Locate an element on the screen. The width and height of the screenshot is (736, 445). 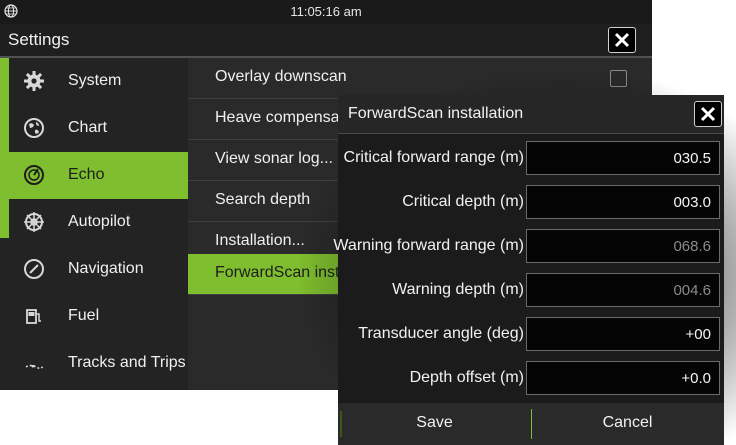
settings-header: Settings is located at coordinates (326, 41).